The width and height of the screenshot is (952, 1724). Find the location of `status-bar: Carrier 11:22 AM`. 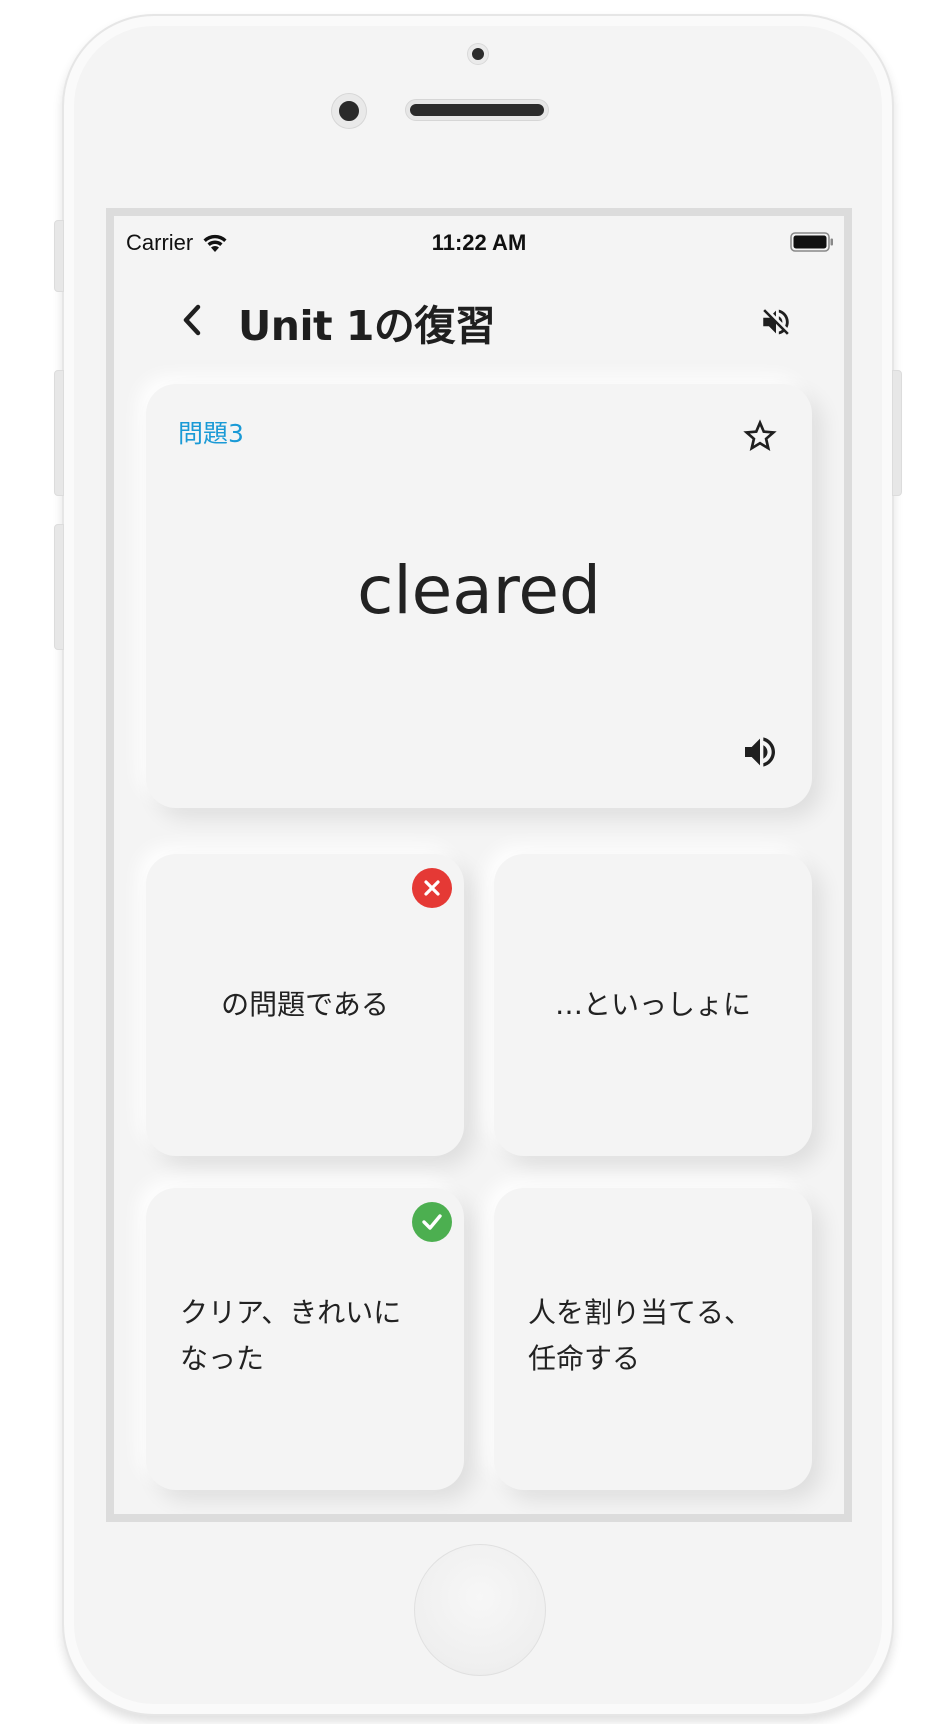

status-bar: Carrier 11:22 AM is located at coordinates (479, 238).